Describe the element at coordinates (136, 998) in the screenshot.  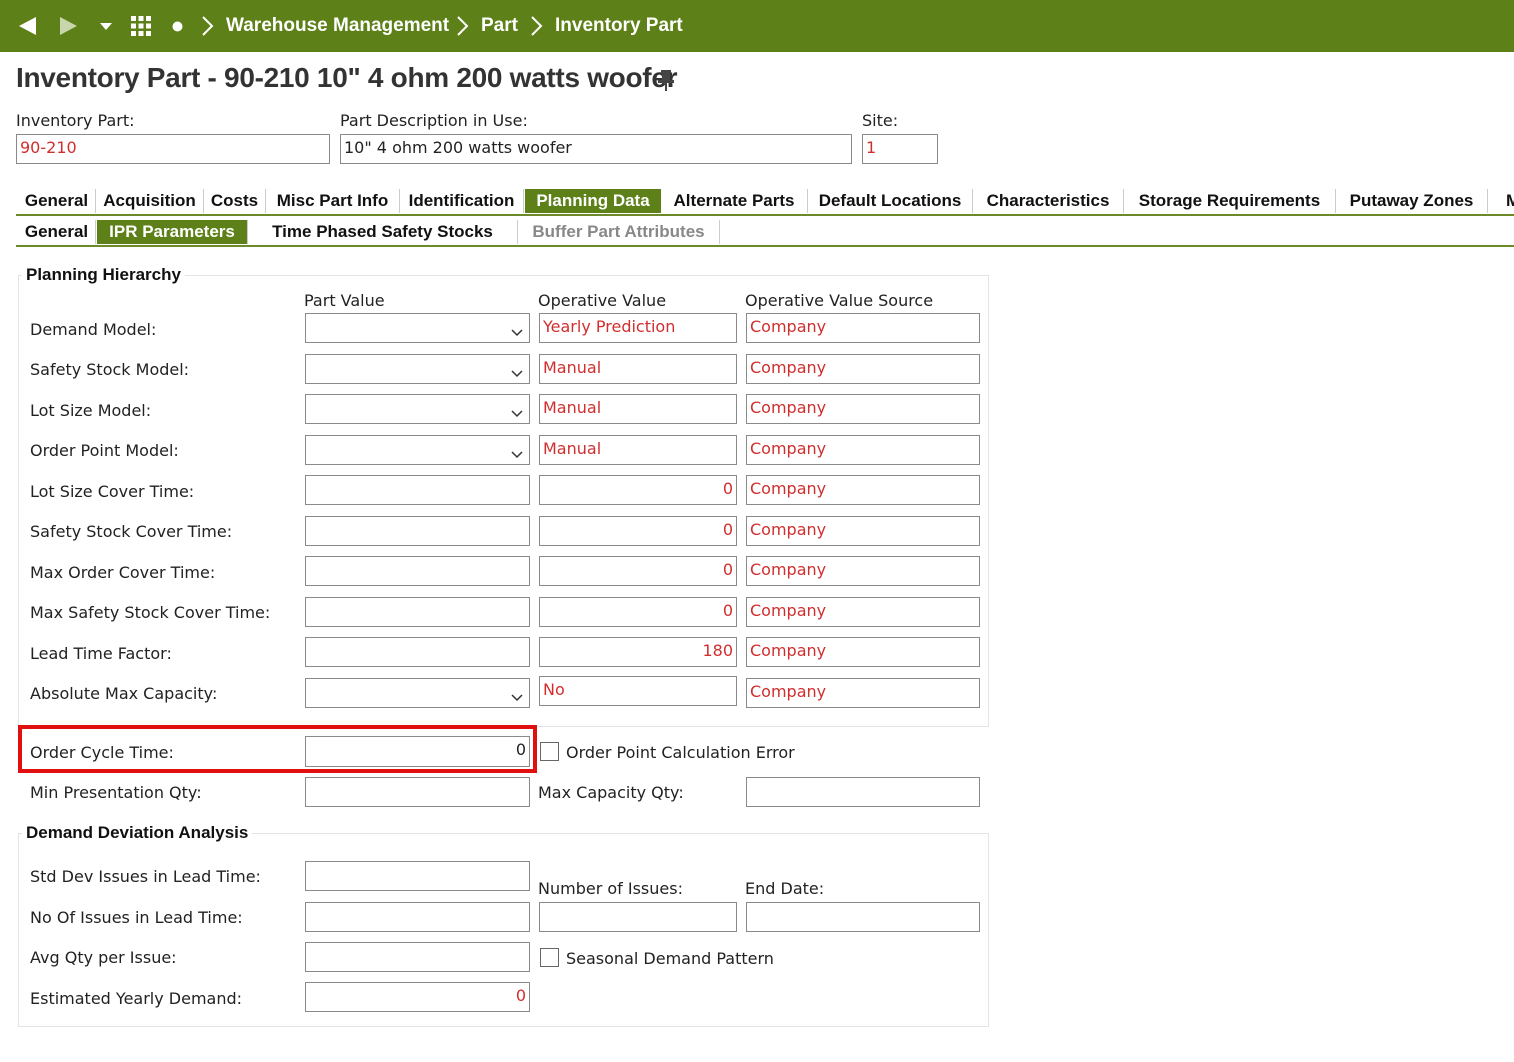
I see `estimated-yearly-demand-label: Estimated Yearly Demand:` at that location.